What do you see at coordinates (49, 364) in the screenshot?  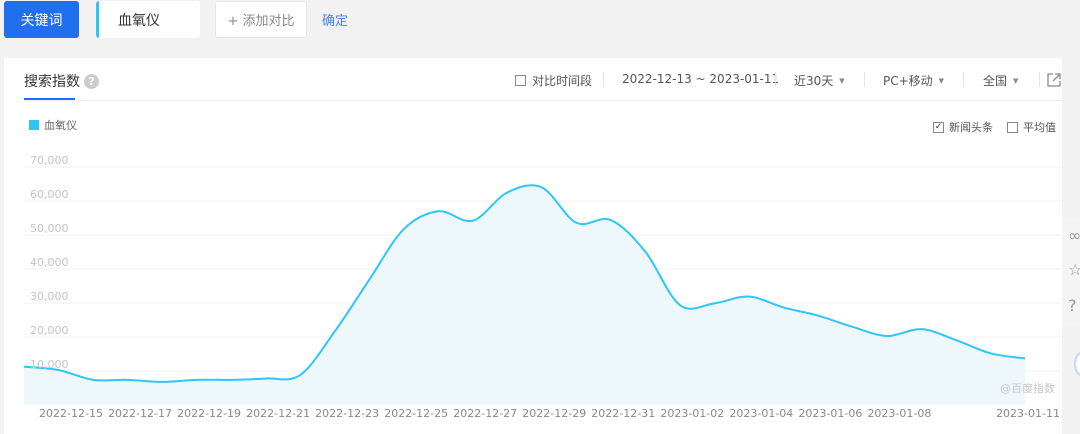 I see `y-tick-label: 10,000` at bounding box center [49, 364].